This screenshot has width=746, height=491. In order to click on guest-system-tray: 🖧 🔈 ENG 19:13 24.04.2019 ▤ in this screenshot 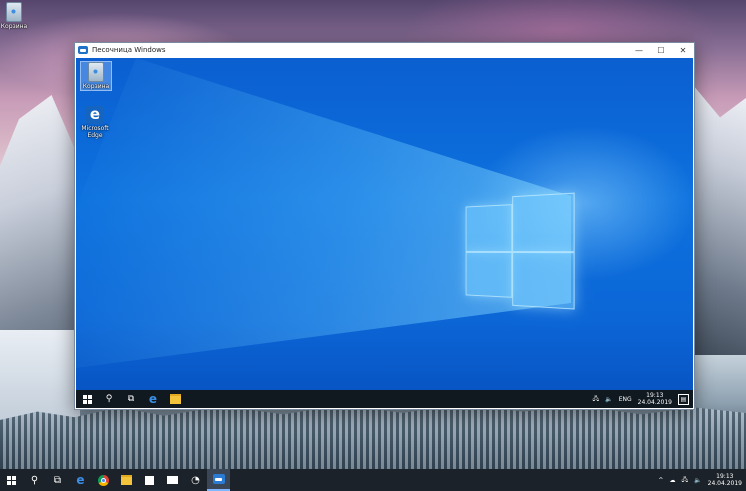, I will do `click(643, 399)`.